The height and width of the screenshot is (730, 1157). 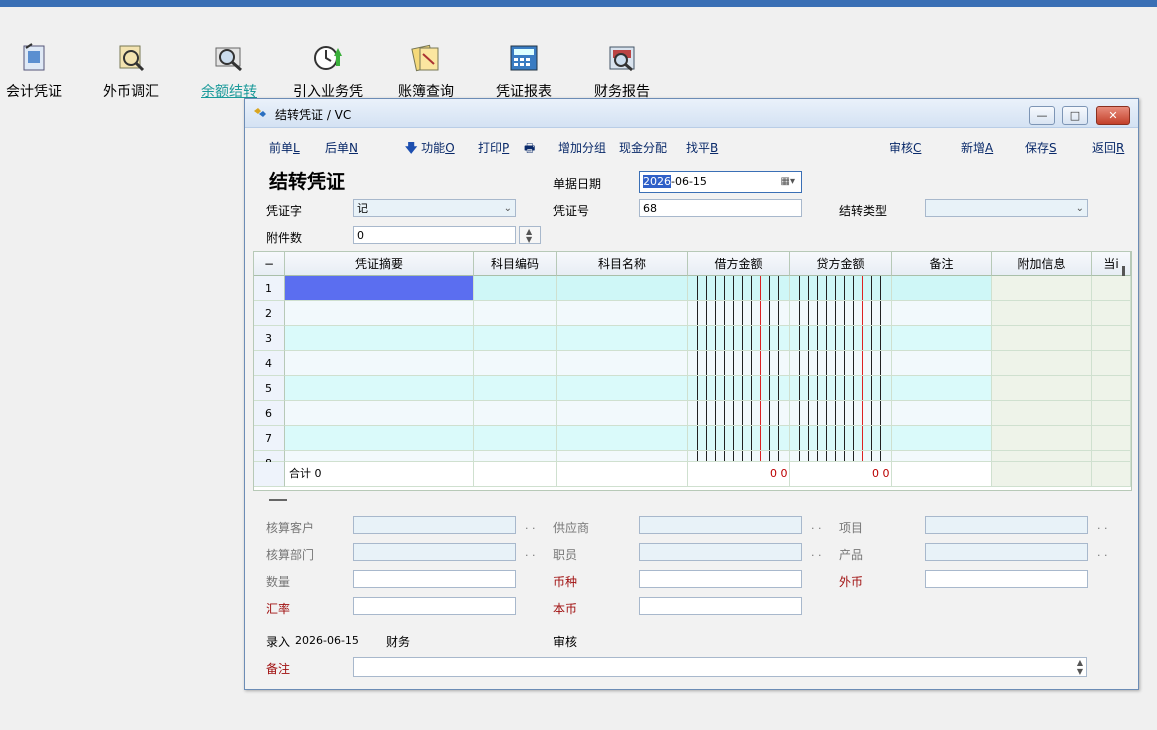 I want to click on launcher-voucher-report: 凭证报表, so click(x=524, y=71).